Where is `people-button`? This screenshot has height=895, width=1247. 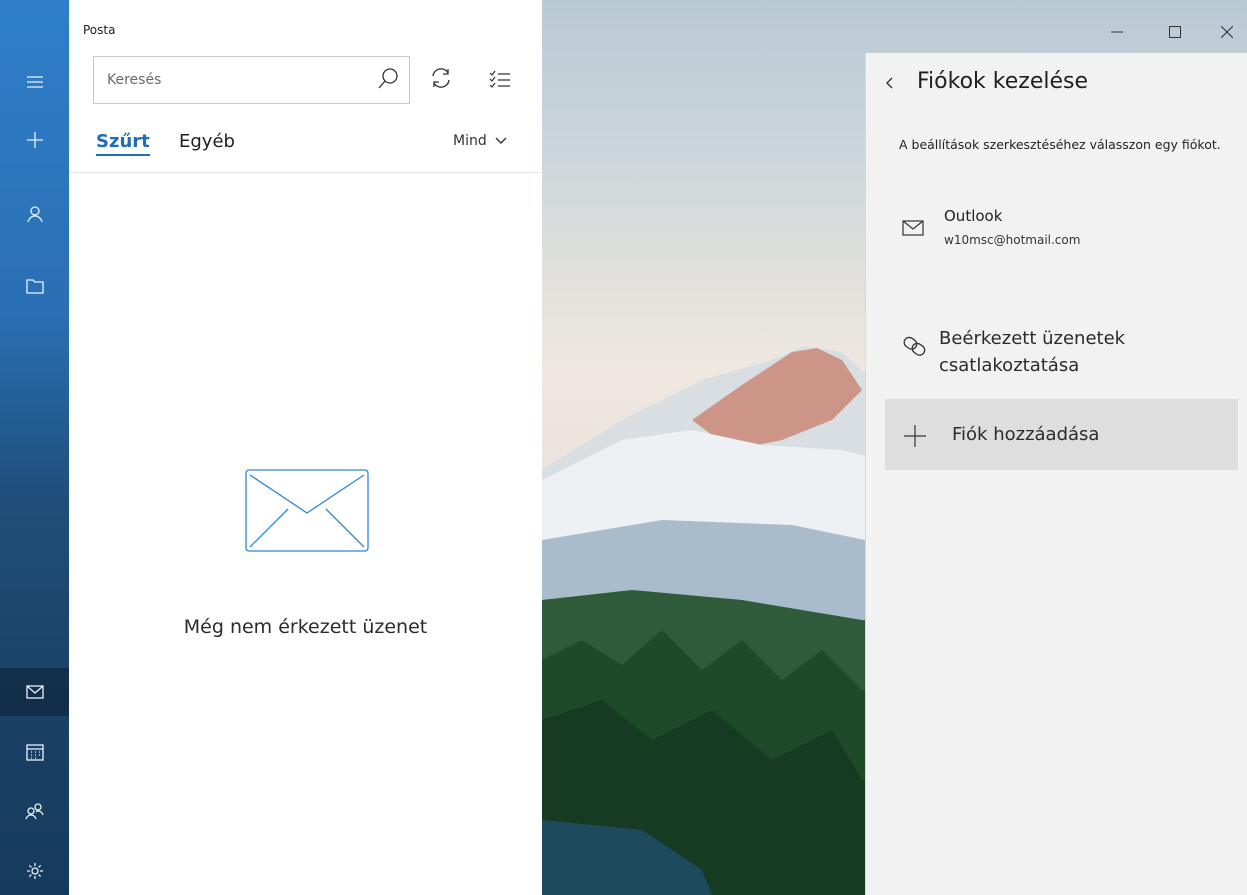 people-button is located at coordinates (34, 811).